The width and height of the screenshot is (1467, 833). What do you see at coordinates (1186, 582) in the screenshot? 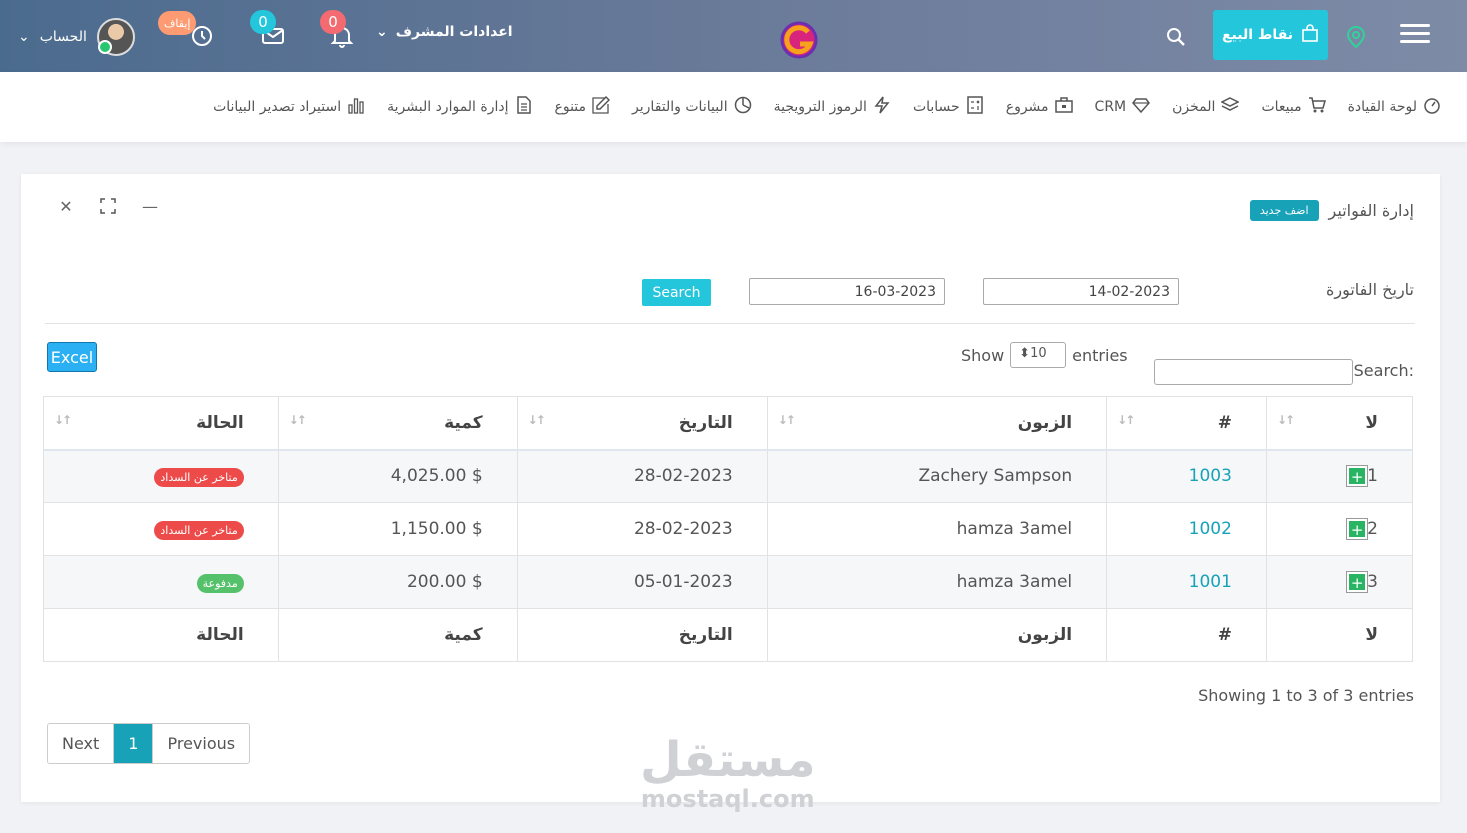
I see `invoice-id-cell: 1001` at bounding box center [1186, 582].